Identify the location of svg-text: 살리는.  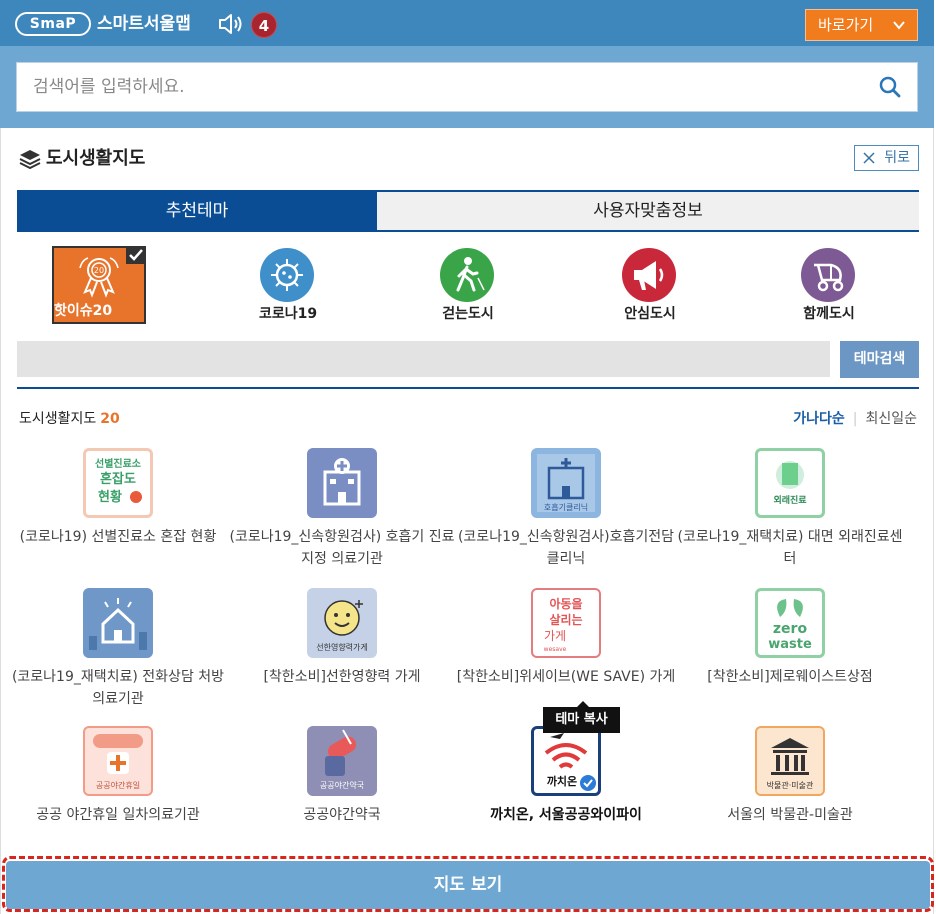
(565, 619).